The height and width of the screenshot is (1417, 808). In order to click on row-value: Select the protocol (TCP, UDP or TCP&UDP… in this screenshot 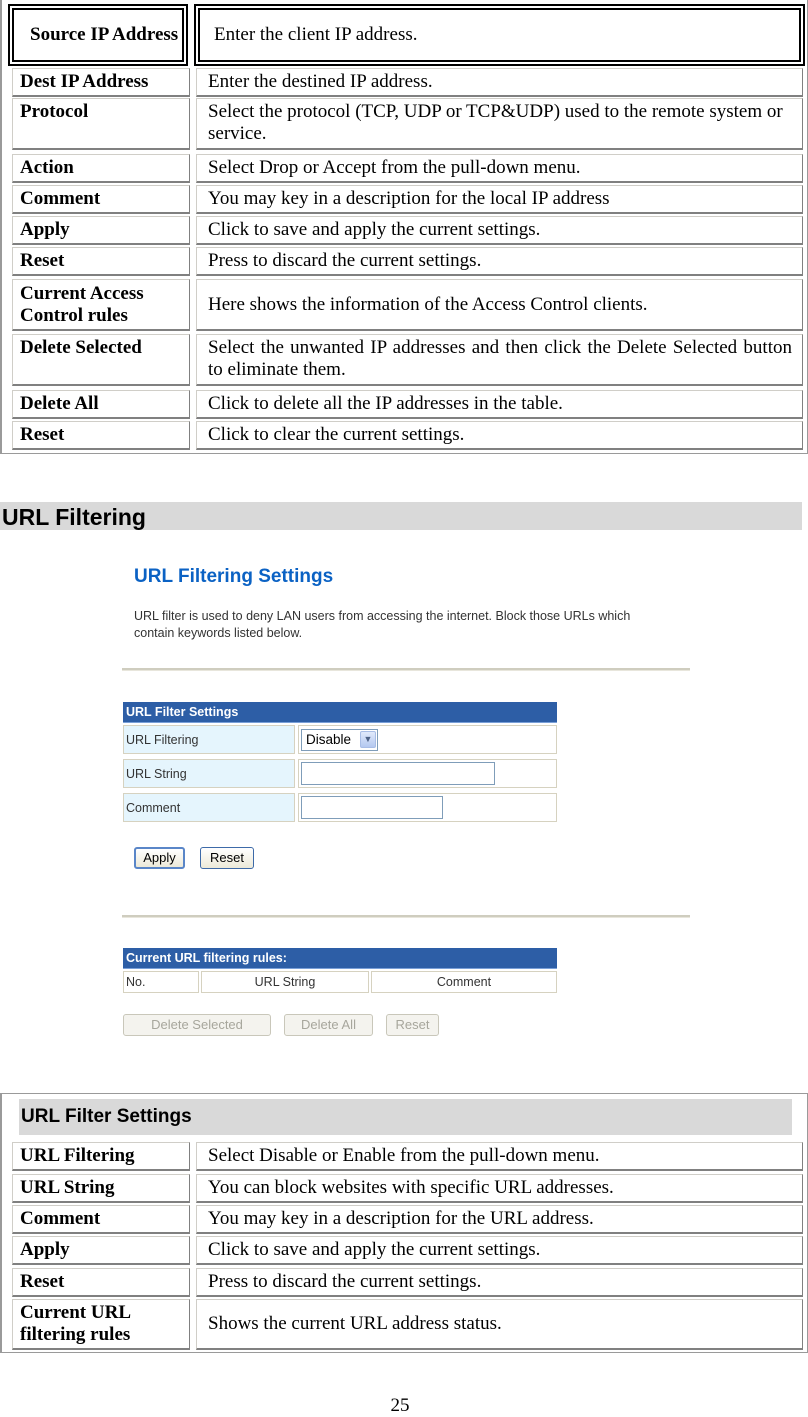, I will do `click(499, 124)`.